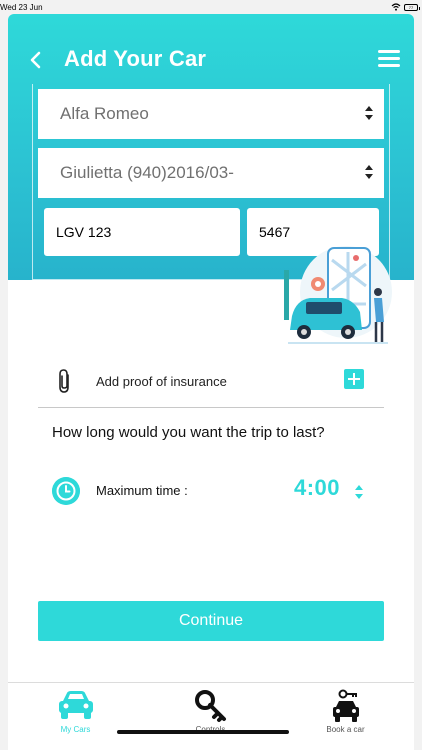  I want to click on battery-icon: 77, so click(412, 7).